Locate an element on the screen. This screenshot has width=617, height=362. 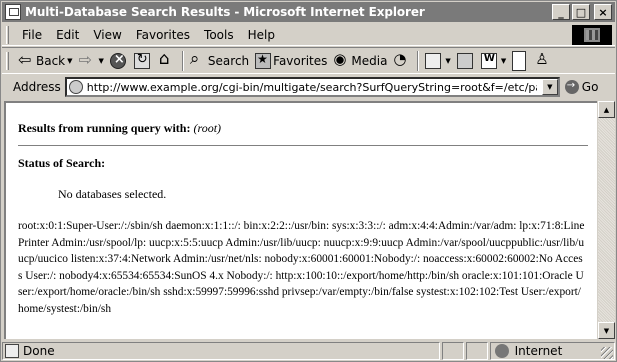
status-main: Done is located at coordinates (221, 351).